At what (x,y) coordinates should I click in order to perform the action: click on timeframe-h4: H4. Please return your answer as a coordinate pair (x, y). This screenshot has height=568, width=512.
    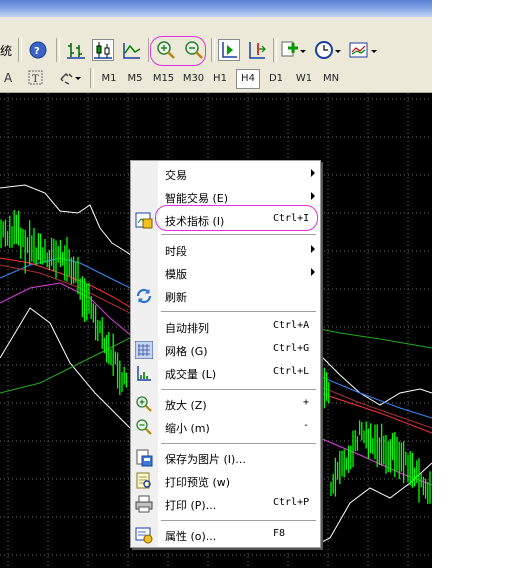
    Looking at the image, I should click on (248, 79).